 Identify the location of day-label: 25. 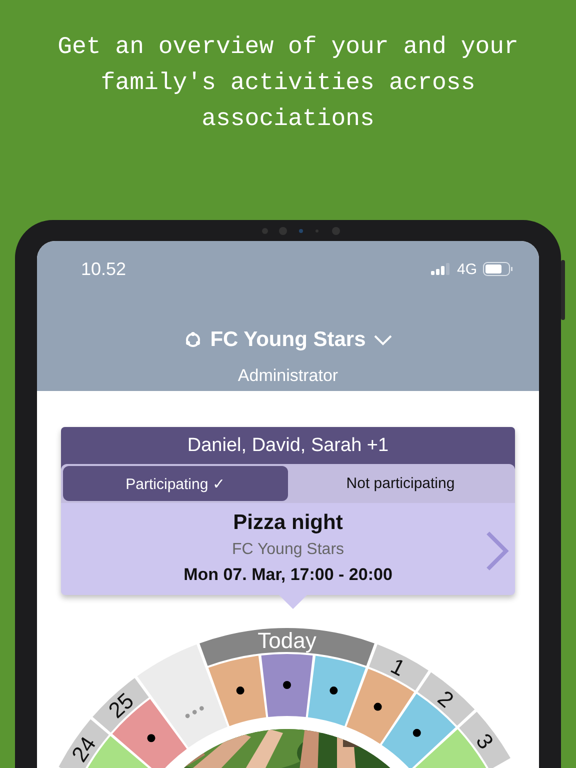
(121, 705).